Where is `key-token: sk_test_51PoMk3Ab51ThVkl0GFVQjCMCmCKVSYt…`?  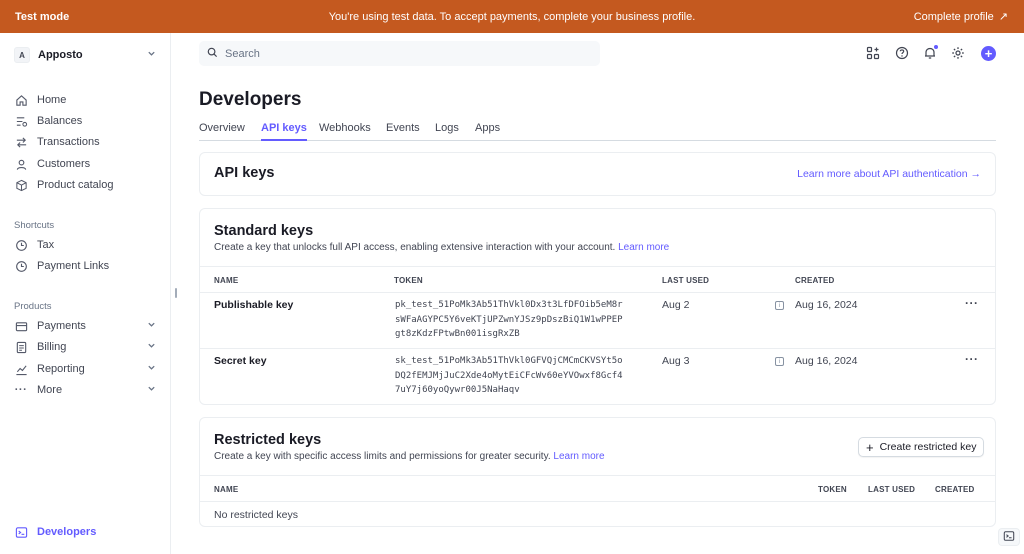
key-token: sk_test_51PoMk3Ab51ThVkl0GFVQjCMCmCKVSYt… is located at coordinates (509, 376).